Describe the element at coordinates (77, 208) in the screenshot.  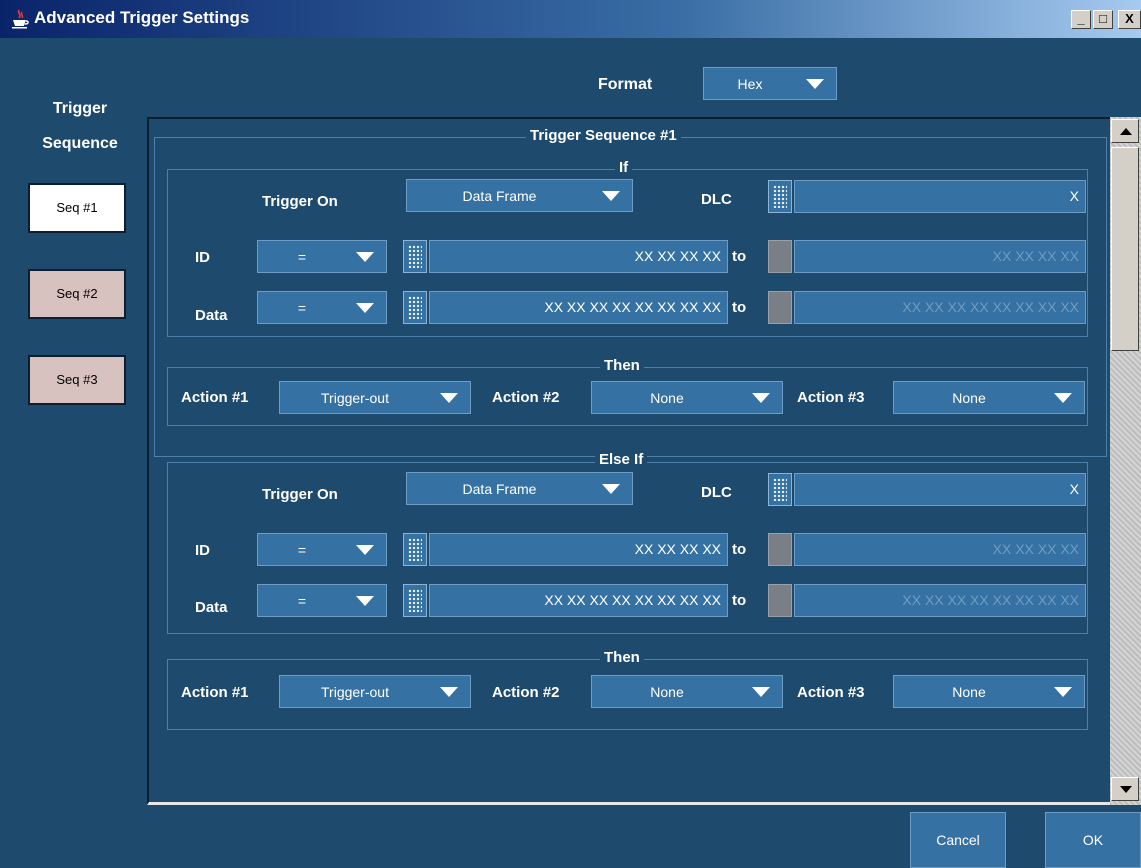
I see `seq-1-button: Seq #1` at that location.